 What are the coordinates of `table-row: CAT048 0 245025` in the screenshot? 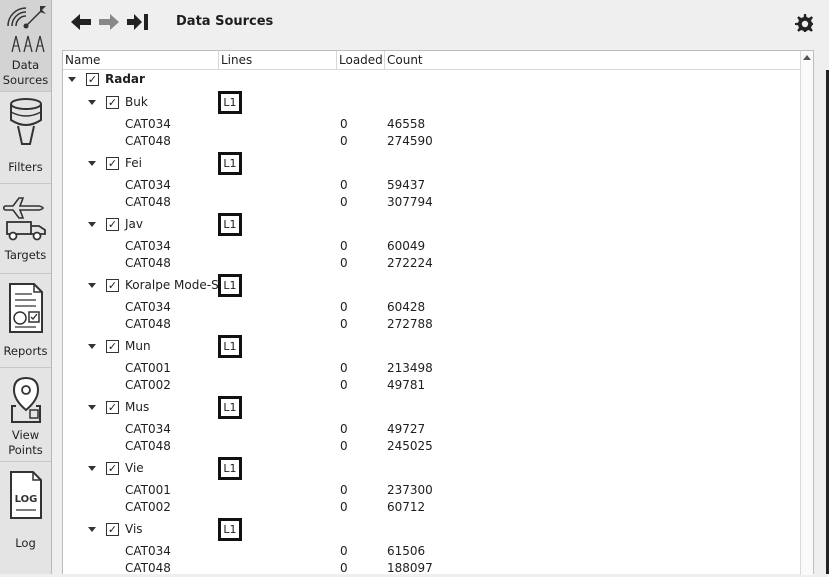 It's located at (432, 446).